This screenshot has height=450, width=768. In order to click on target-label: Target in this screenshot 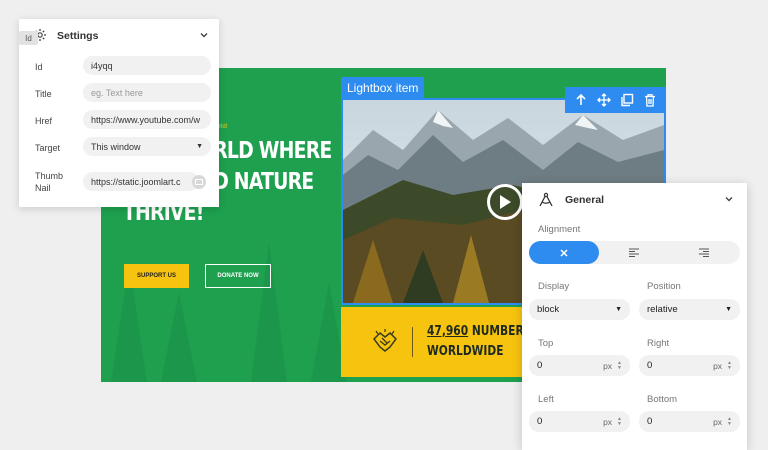, I will do `click(48, 148)`.